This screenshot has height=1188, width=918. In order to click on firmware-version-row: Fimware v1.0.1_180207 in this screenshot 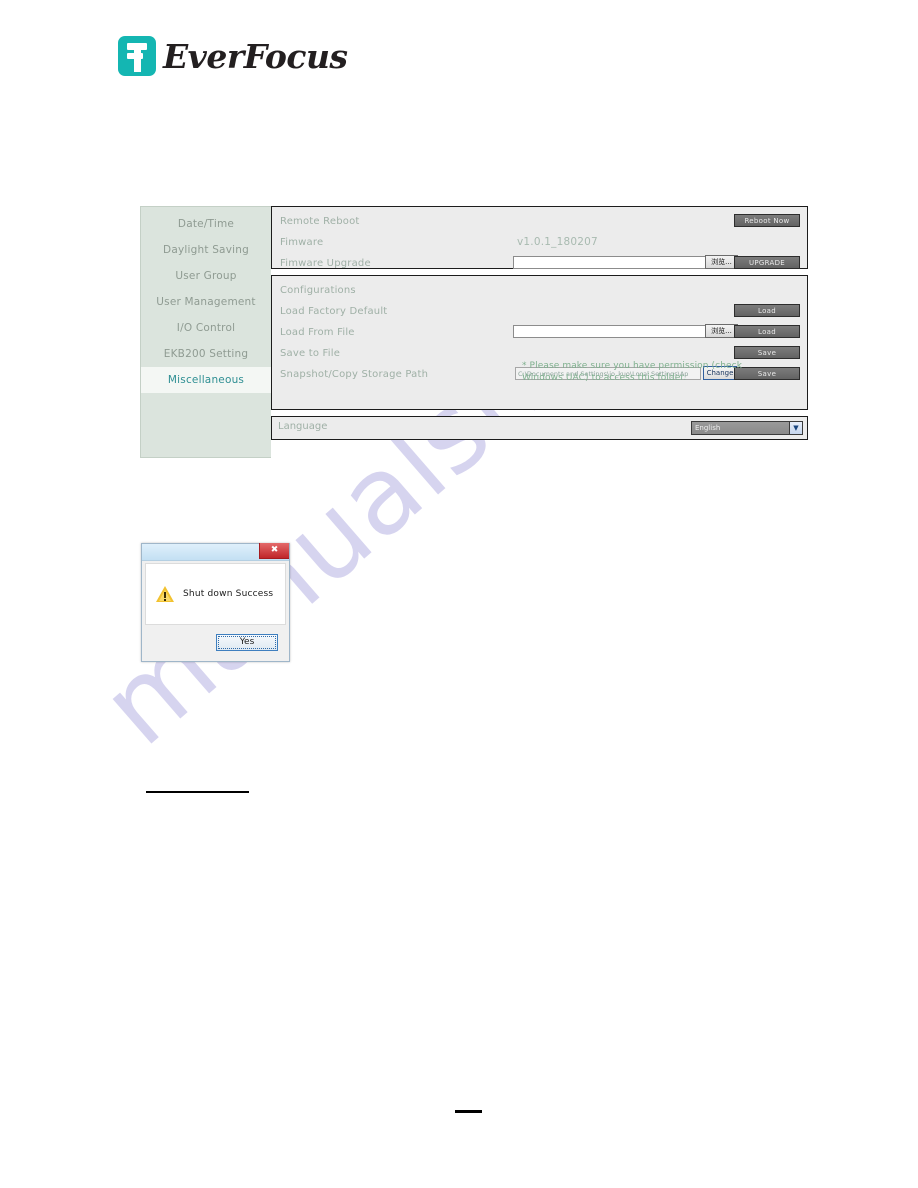, I will do `click(539, 242)`.